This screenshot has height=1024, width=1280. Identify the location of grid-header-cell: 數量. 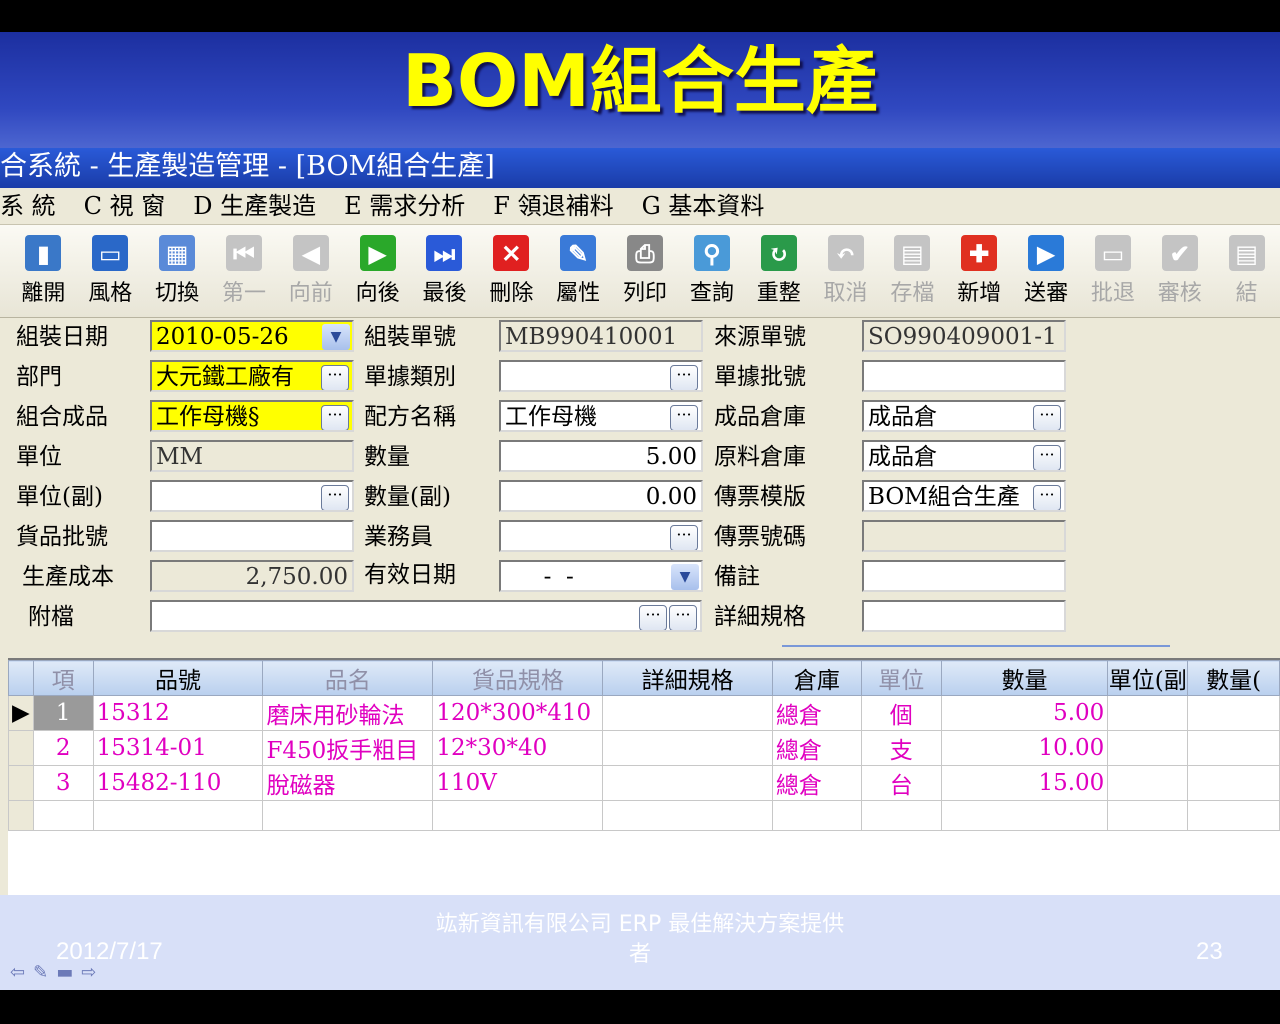
(1024, 678).